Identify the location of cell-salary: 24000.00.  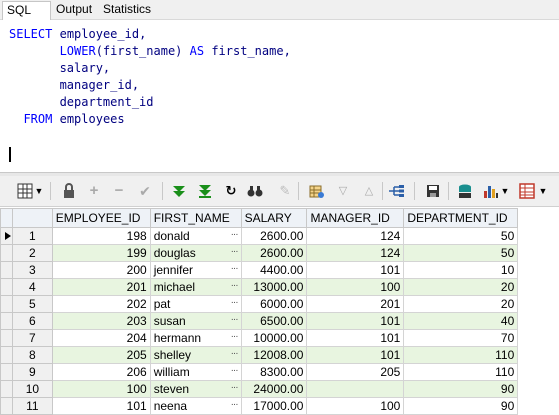
(274, 389).